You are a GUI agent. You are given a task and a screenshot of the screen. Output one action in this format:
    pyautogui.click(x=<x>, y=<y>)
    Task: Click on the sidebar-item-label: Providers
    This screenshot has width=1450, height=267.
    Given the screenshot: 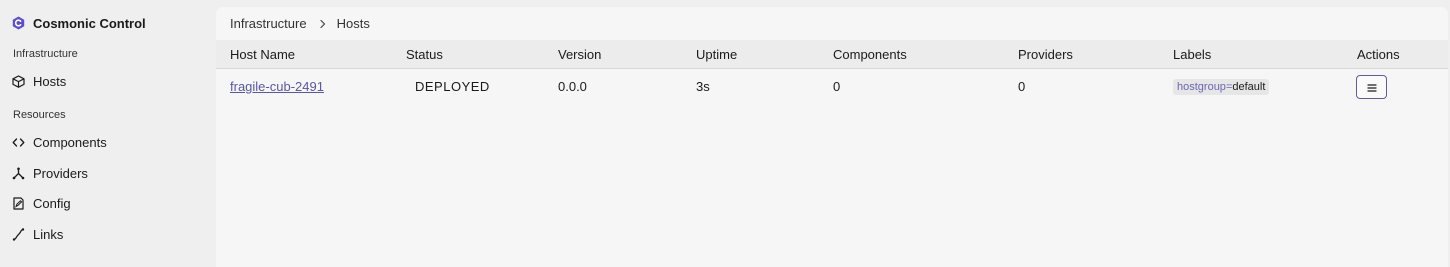 What is the action you would take?
    pyautogui.click(x=60, y=173)
    